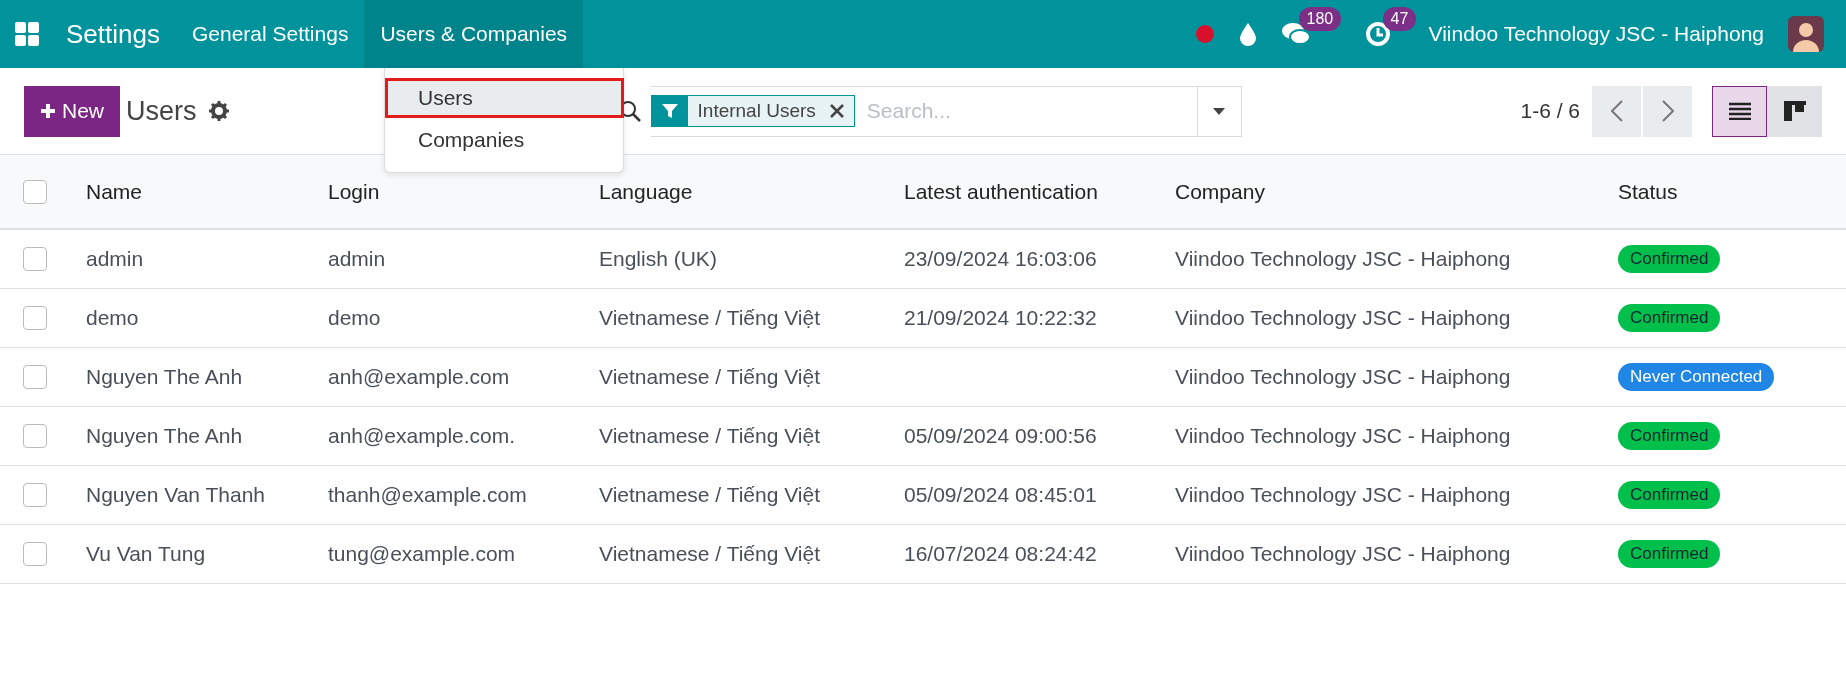 The image size is (1846, 680). What do you see at coordinates (1596, 34) in the screenshot?
I see `company-switcher: Viindoo Technology JSC - Haiphong` at bounding box center [1596, 34].